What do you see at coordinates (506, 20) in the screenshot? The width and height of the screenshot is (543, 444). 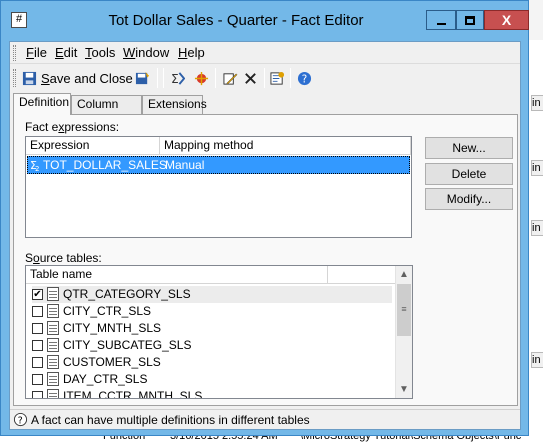 I see `close-button: X` at bounding box center [506, 20].